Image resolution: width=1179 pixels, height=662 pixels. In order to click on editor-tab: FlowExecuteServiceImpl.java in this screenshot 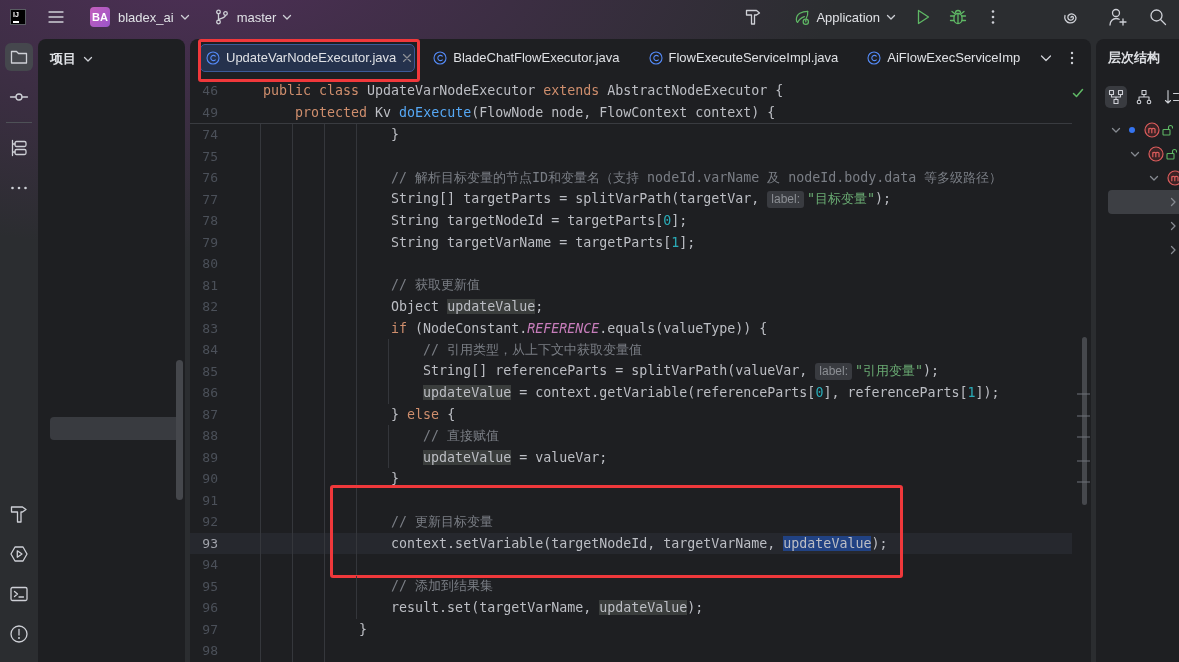, I will do `click(746, 57)`.